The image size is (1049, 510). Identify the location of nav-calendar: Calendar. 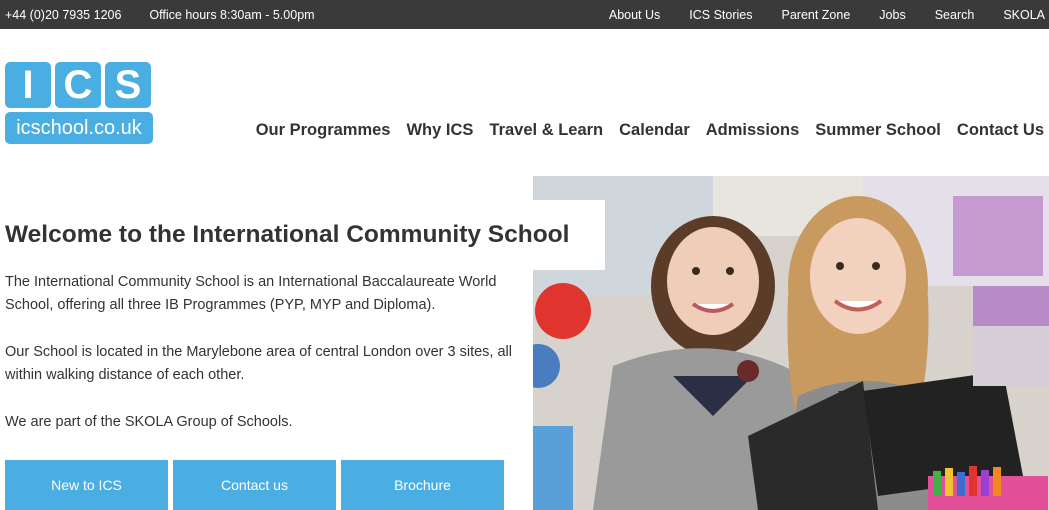
(654, 130).